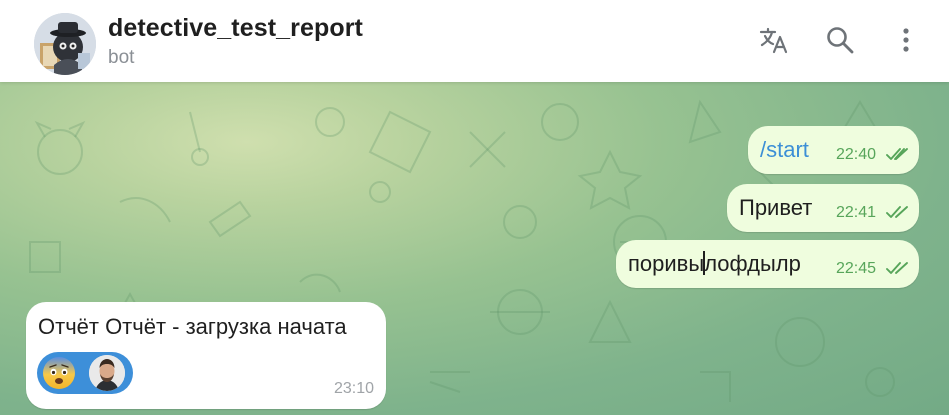 The image size is (949, 415). I want to click on message-text: поривылофдылр, so click(714, 264).